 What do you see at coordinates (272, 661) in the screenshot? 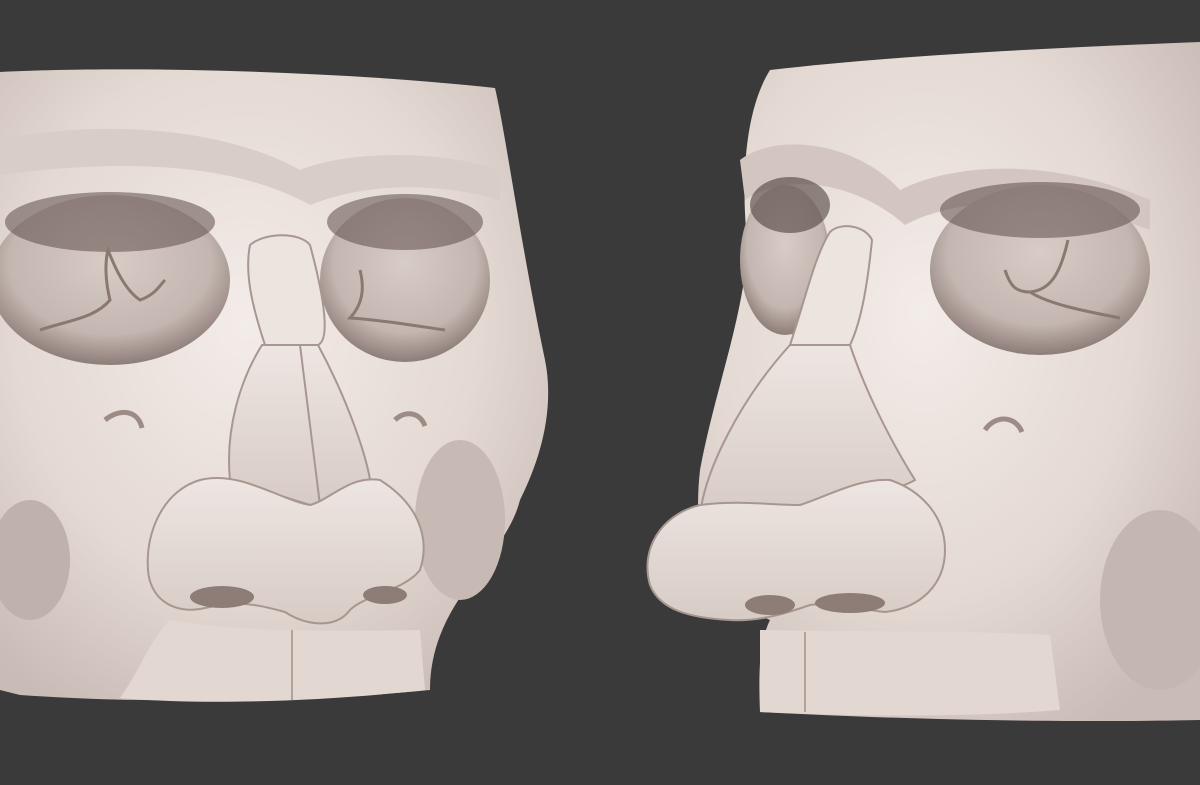
I see `skull-front-maxilla` at bounding box center [272, 661].